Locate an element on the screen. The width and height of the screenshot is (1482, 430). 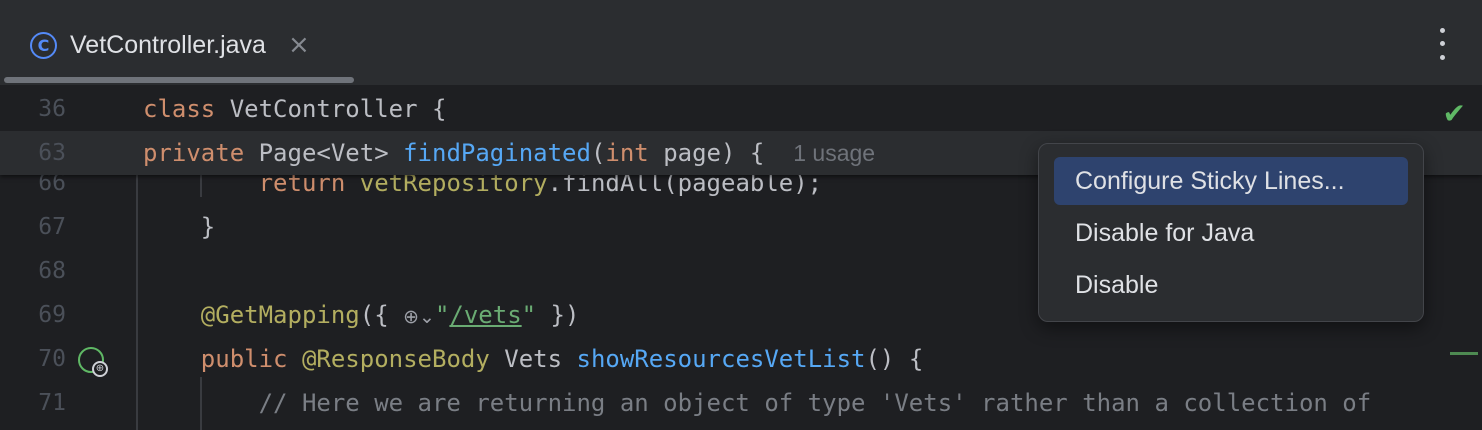
code-token: } is located at coordinates (179, 227).